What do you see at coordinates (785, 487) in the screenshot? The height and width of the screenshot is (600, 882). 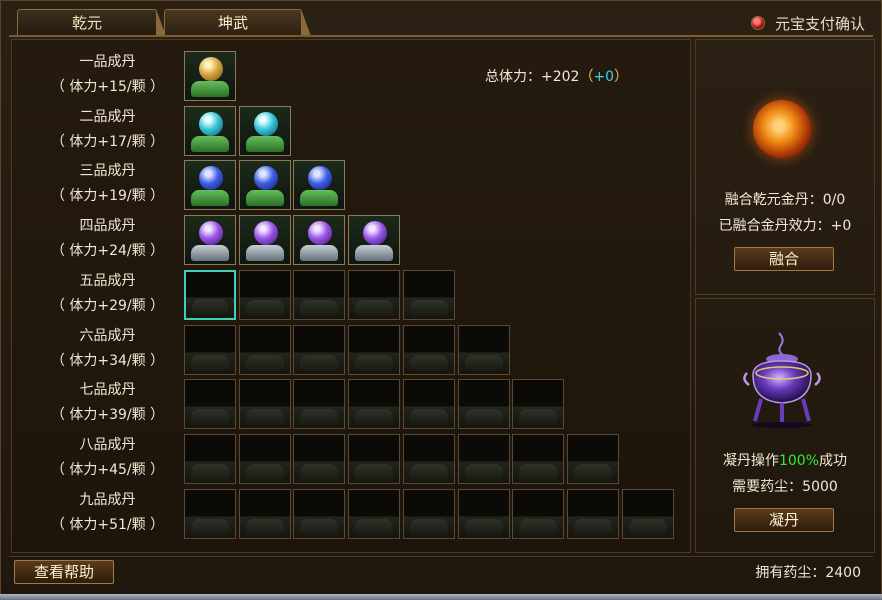 I see `condense-cost: 需要药尘：5000` at bounding box center [785, 487].